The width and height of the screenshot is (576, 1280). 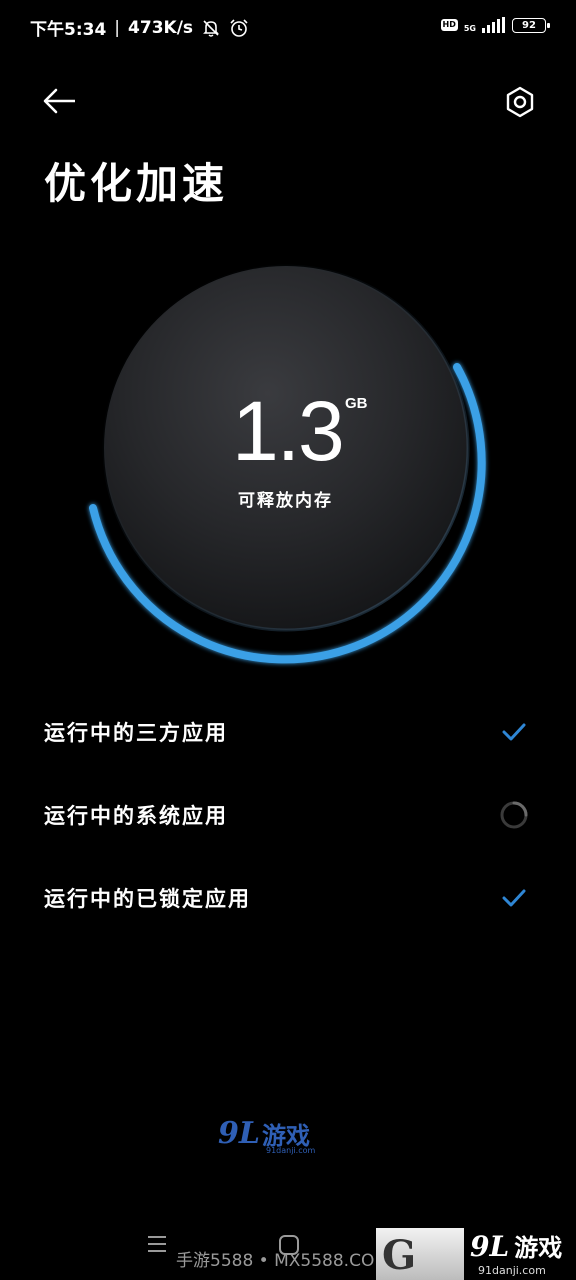 What do you see at coordinates (514, 815) in the screenshot?
I see `loading-spinner-icon` at bounding box center [514, 815].